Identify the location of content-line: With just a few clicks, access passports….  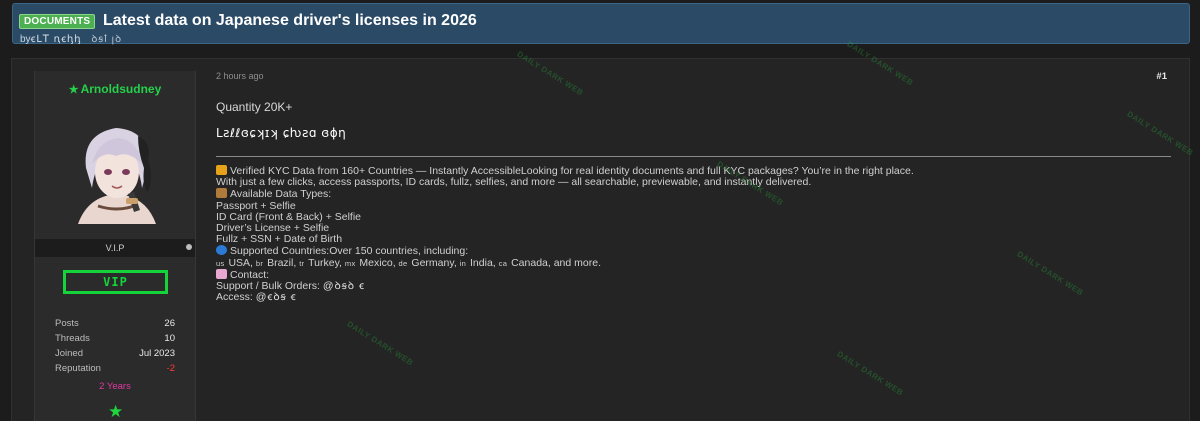
(693, 182).